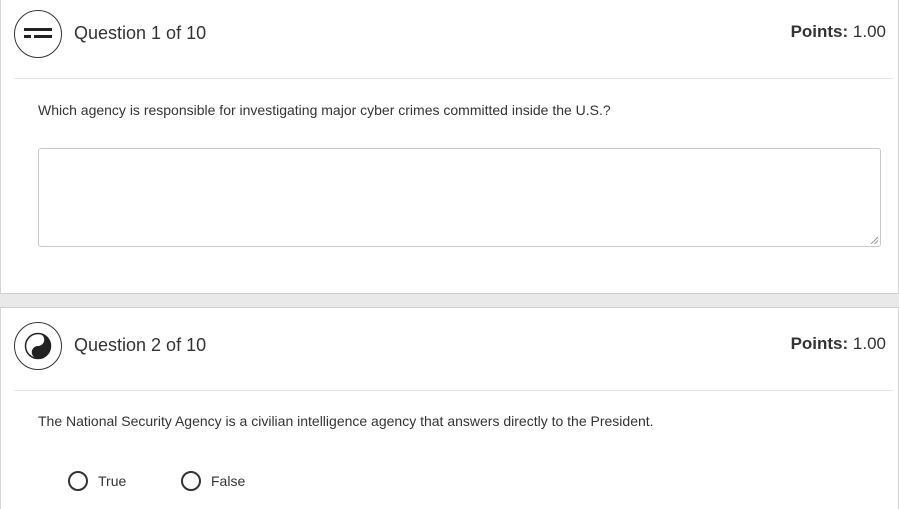  Describe the element at coordinates (78, 481) in the screenshot. I see `radio-true` at that location.